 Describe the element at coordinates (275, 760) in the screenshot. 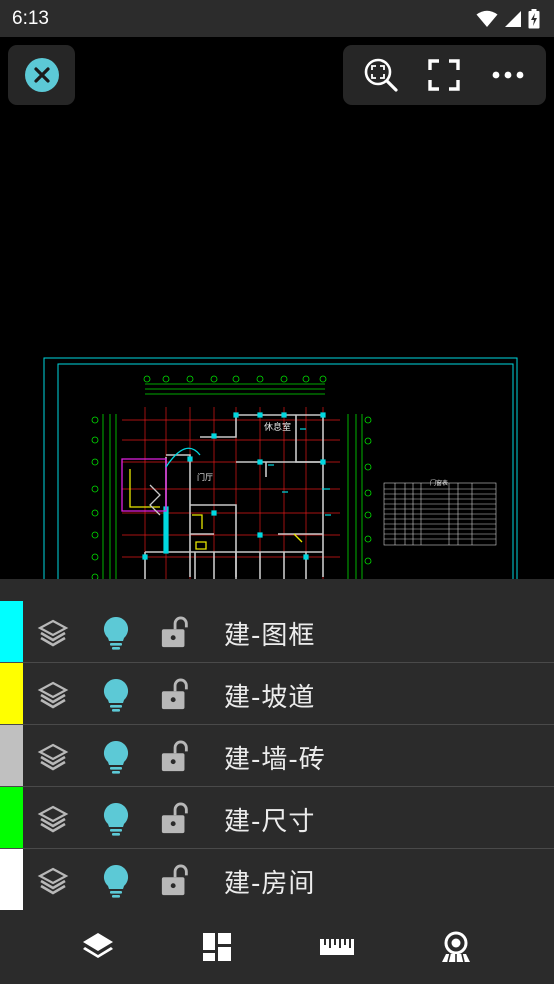

I see `layer-name: 建-墙-砖` at that location.